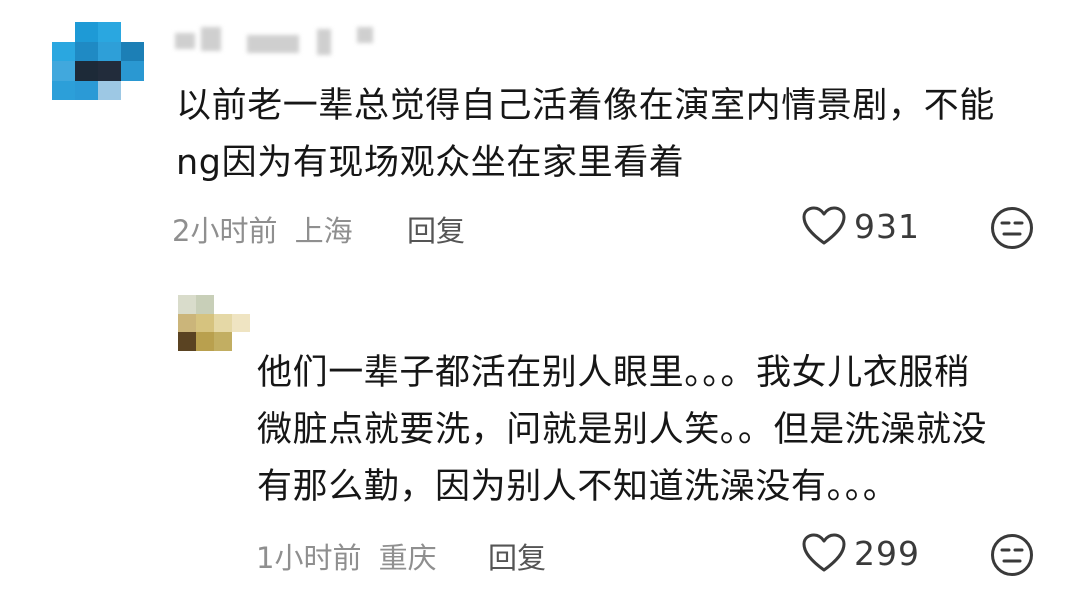  I want to click on like-button: 299, so click(861, 553).